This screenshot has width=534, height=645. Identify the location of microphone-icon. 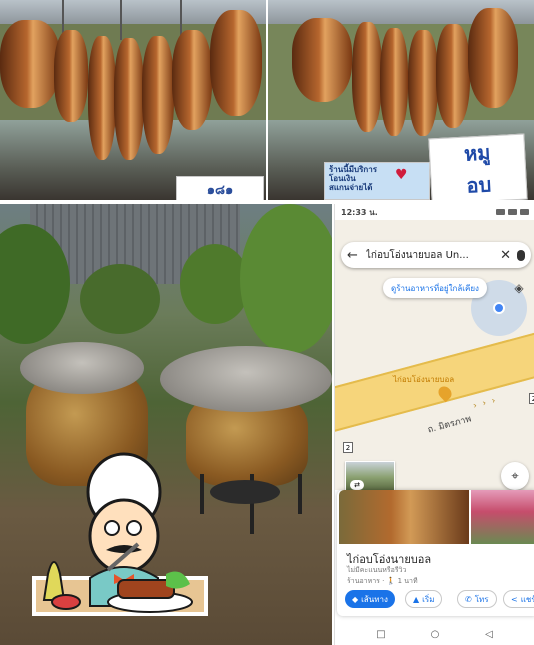
(521, 255).